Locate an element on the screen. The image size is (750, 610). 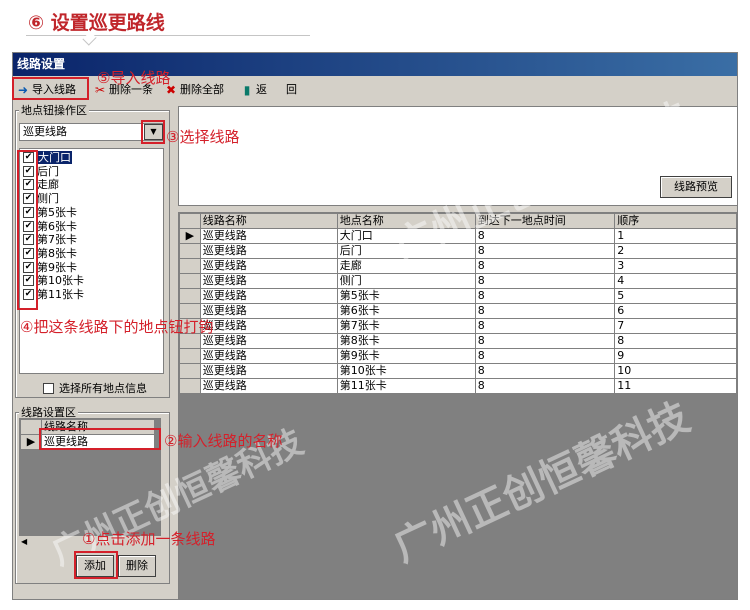
table-cell: 9 is located at coordinates (675, 356).